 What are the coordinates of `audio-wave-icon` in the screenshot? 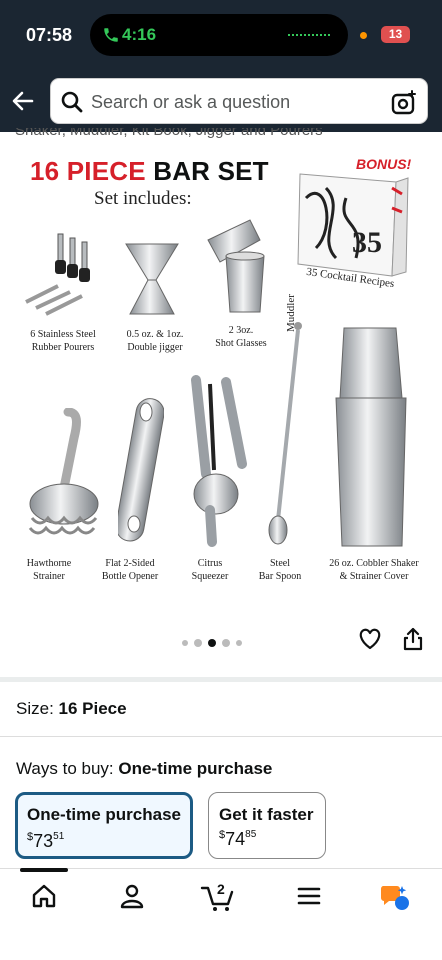 It's located at (309, 35).